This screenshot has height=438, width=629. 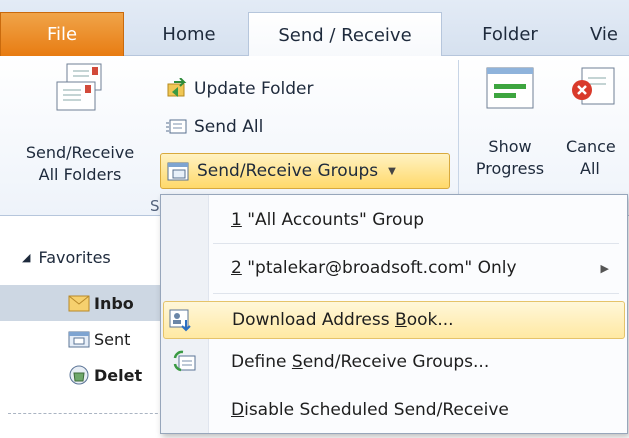 What do you see at coordinates (114, 303) in the screenshot?
I see `folder-label: Inbo` at bounding box center [114, 303].